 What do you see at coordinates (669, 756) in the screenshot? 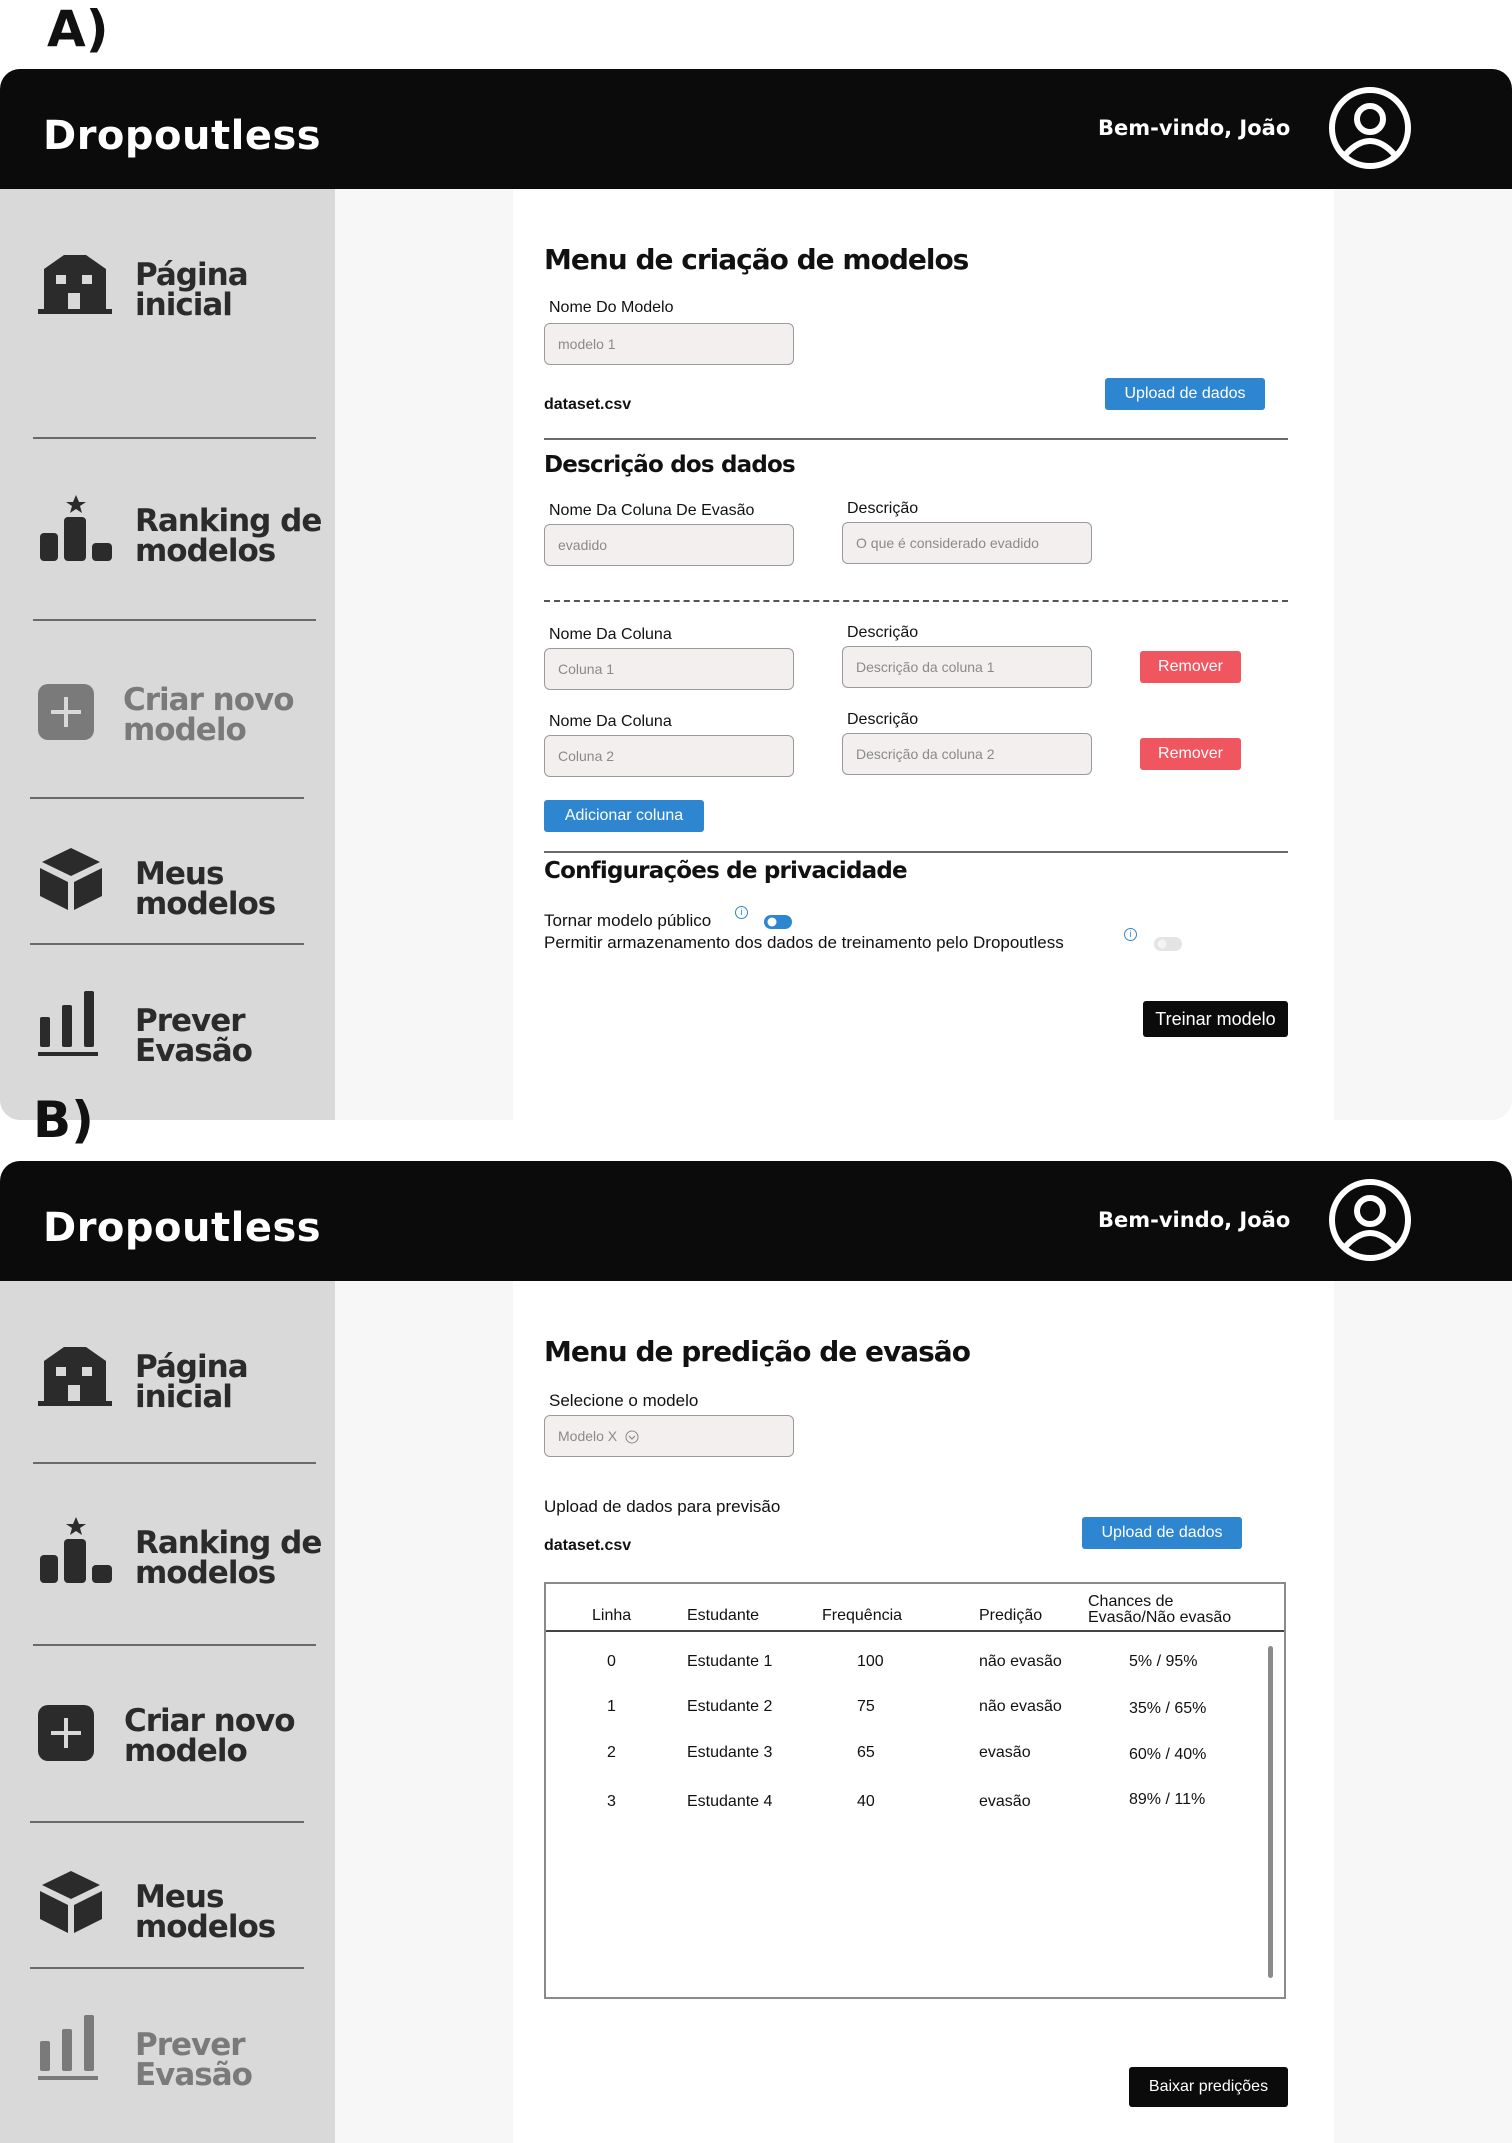
I see `column-name-input: Coluna 2` at bounding box center [669, 756].